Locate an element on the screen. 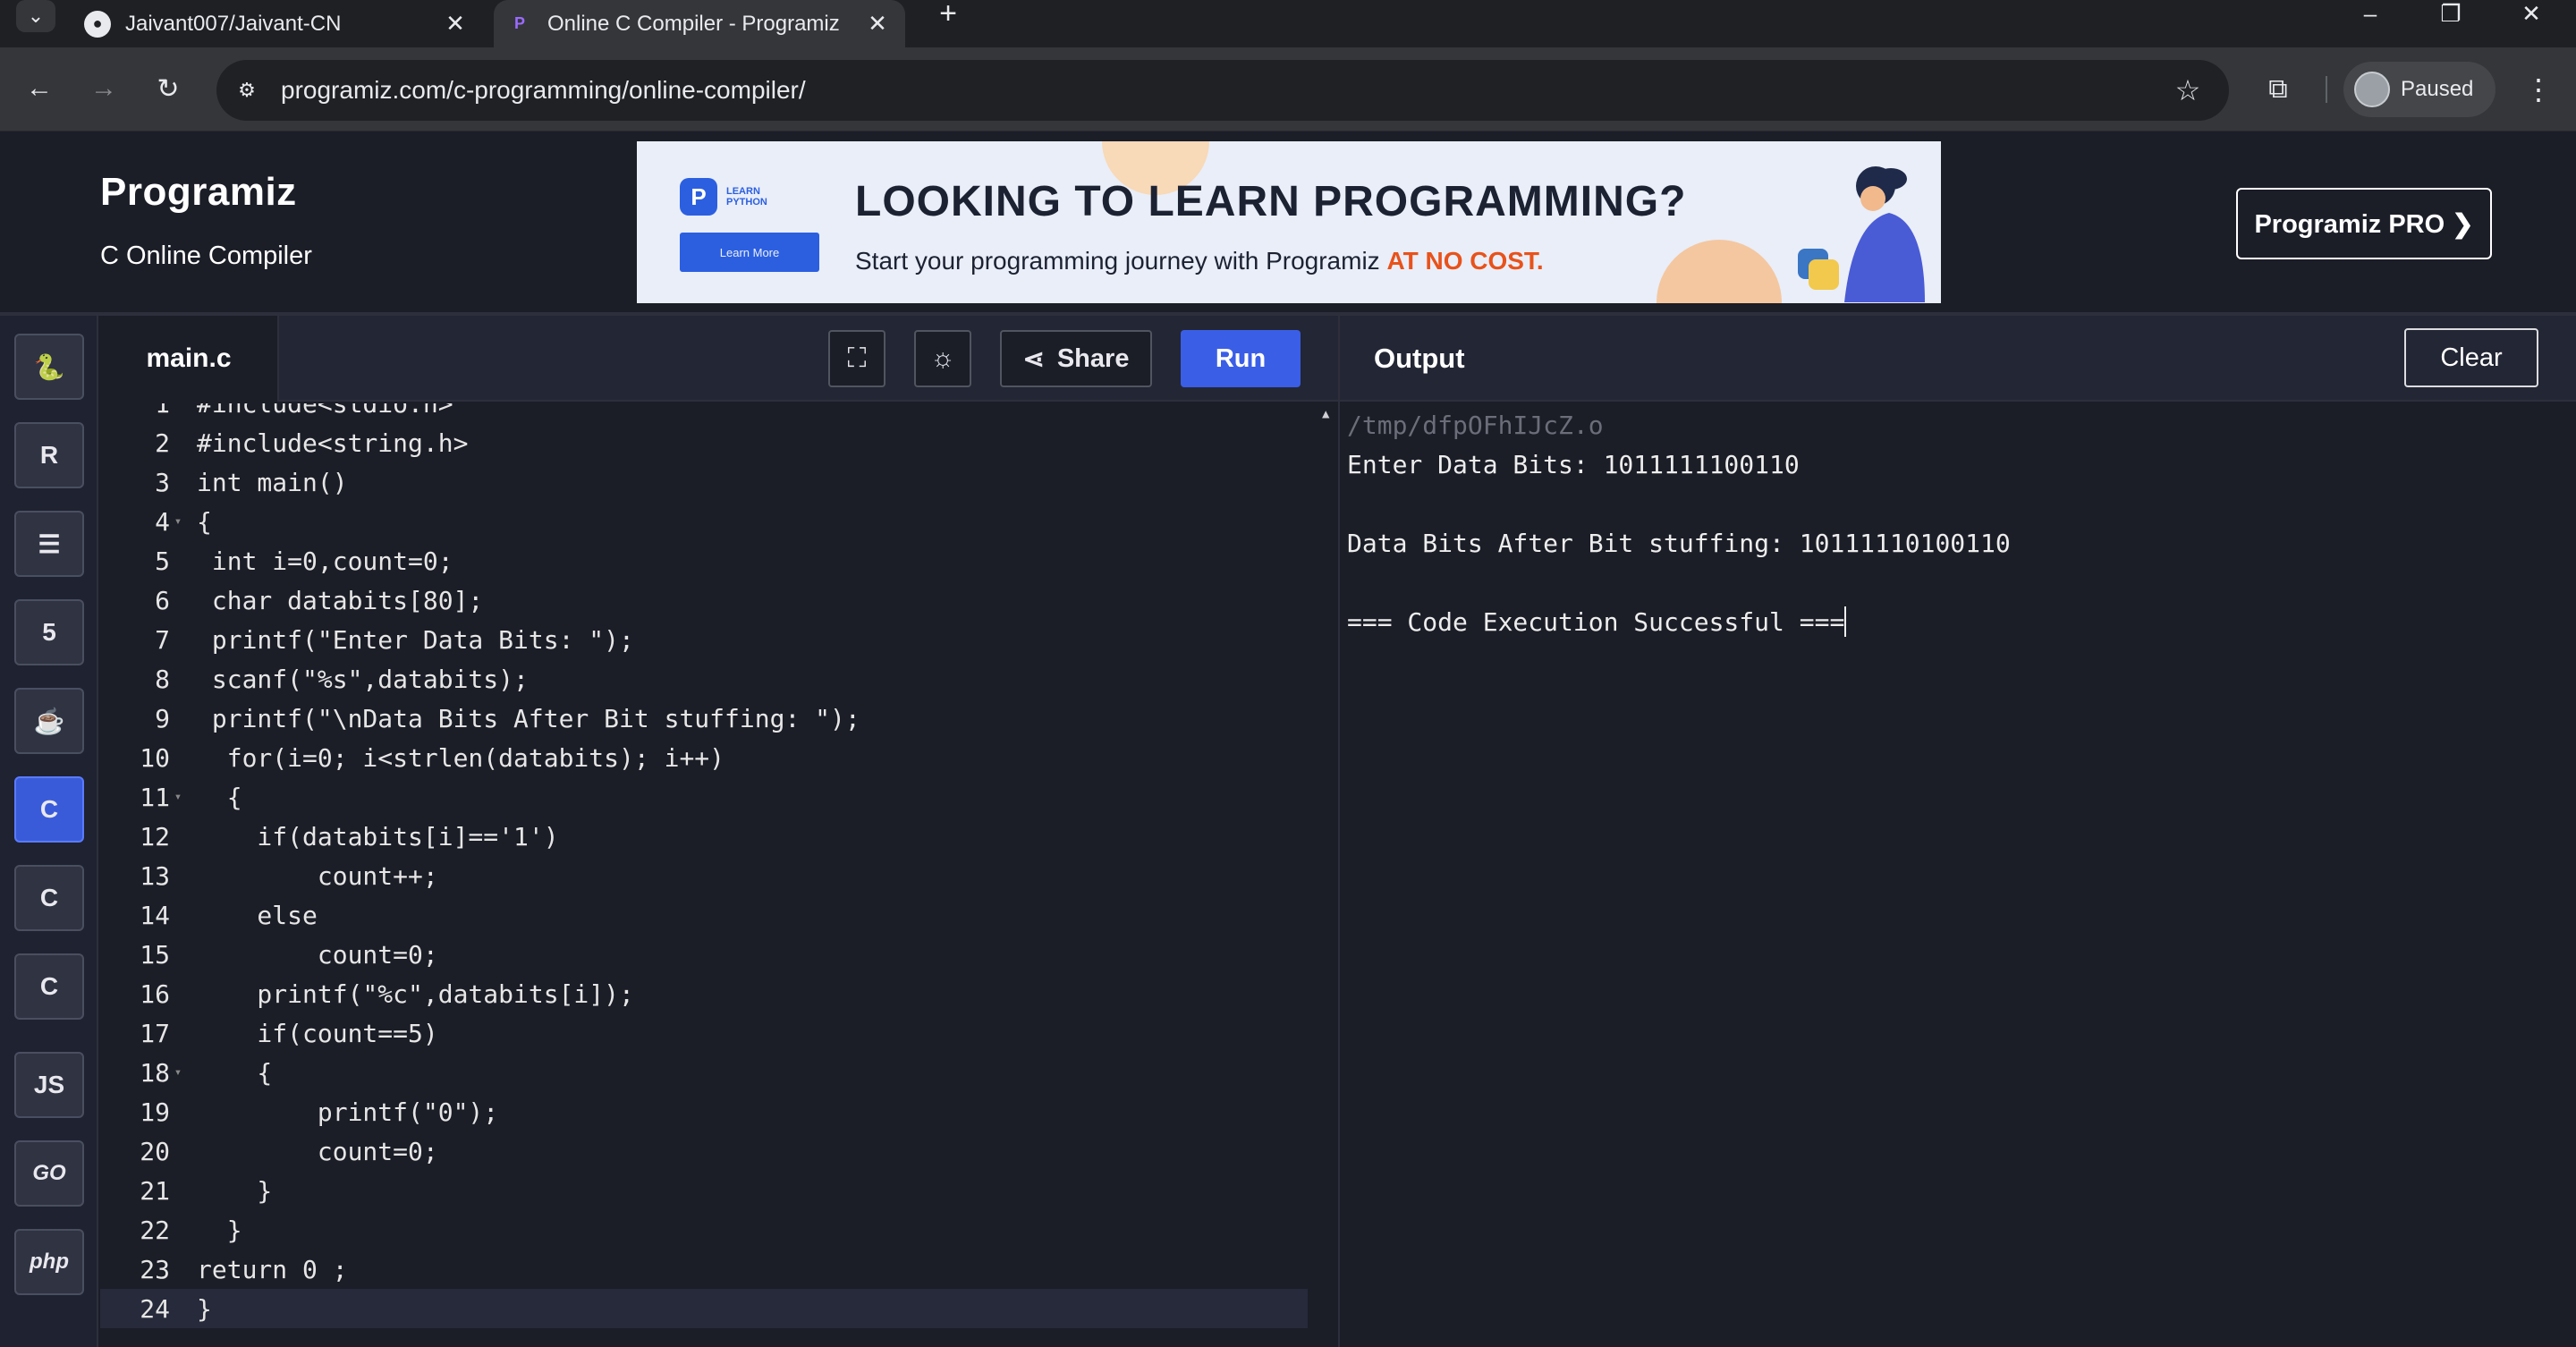 The height and width of the screenshot is (1347, 2576). code-line: 13 count++; is located at coordinates (704, 875).